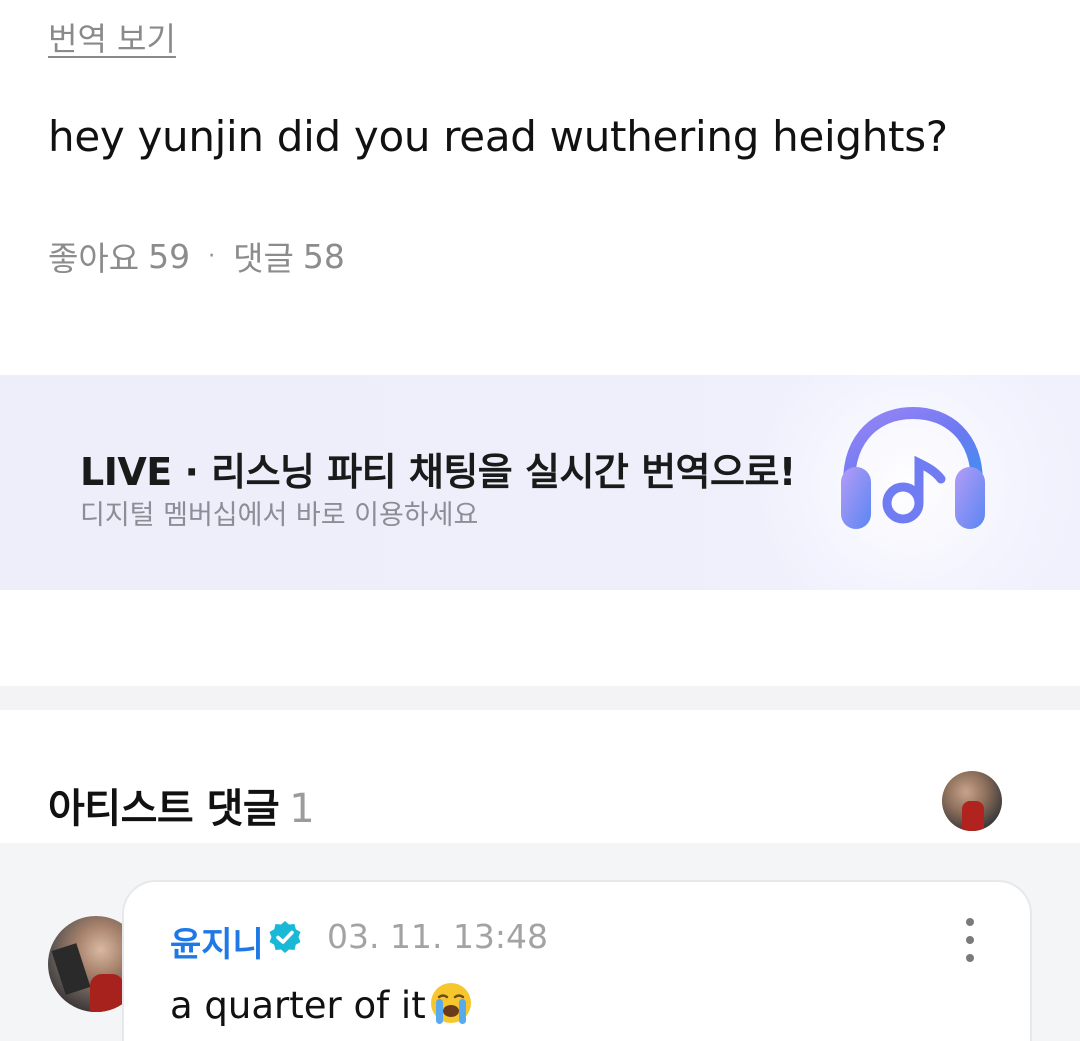  Describe the element at coordinates (93, 256) in the screenshot. I see `likes-label: 좋아요` at that location.